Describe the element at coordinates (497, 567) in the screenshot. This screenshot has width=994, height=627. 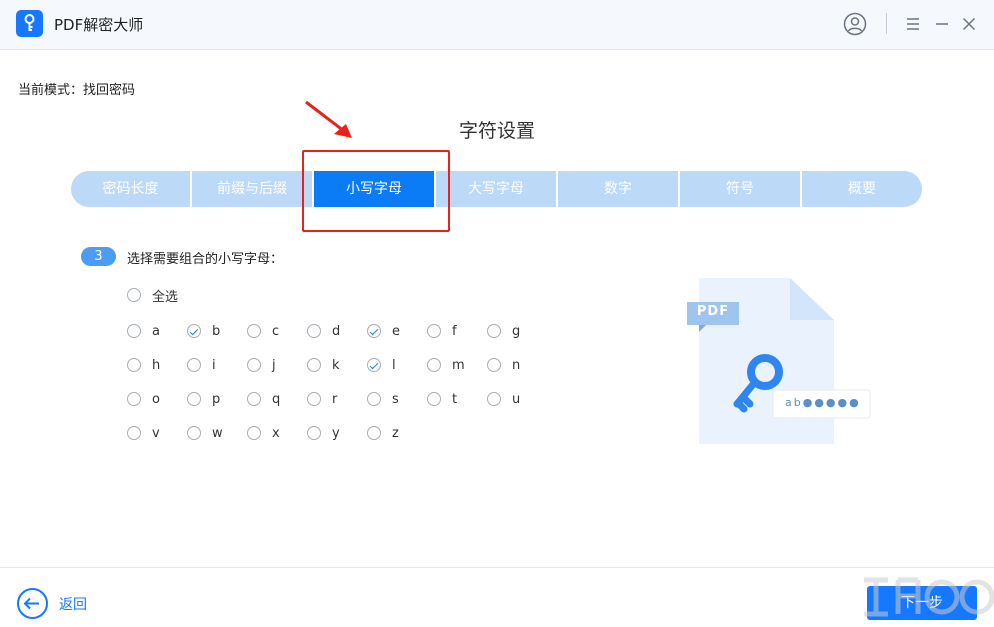
I see `footer-divider` at that location.